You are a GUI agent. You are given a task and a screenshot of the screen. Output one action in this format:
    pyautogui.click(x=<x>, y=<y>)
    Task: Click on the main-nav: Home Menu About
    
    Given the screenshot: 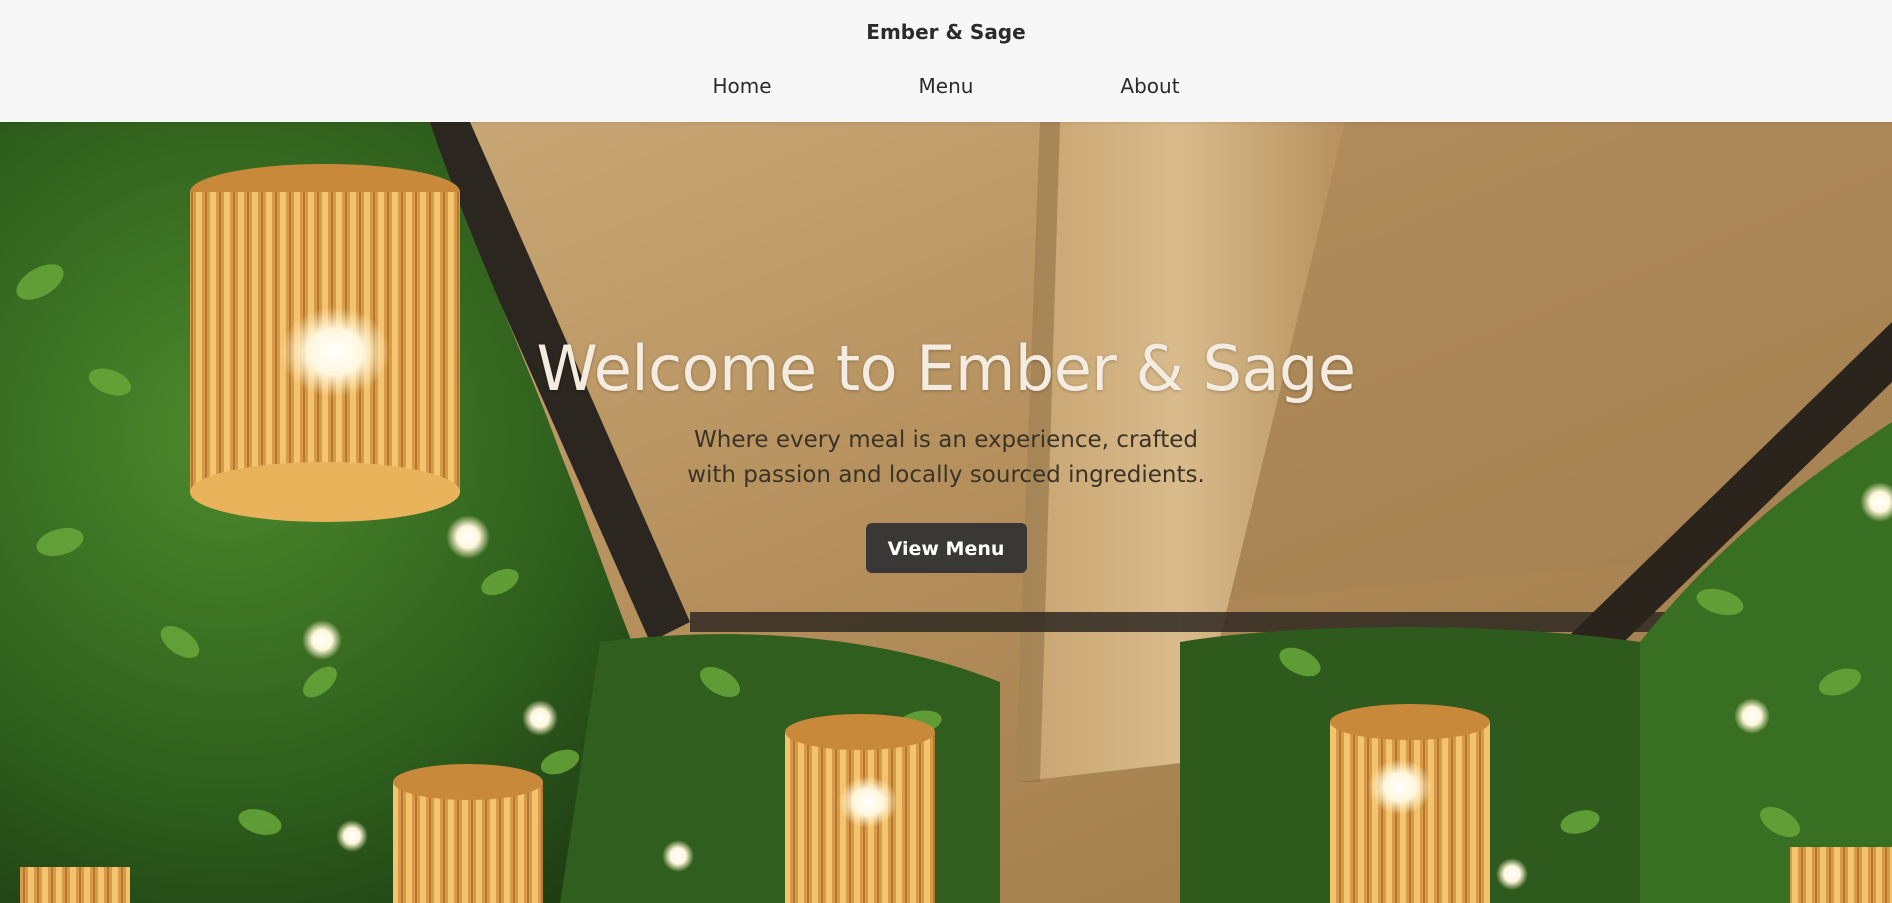 What is the action you would take?
    pyautogui.click(x=946, y=89)
    